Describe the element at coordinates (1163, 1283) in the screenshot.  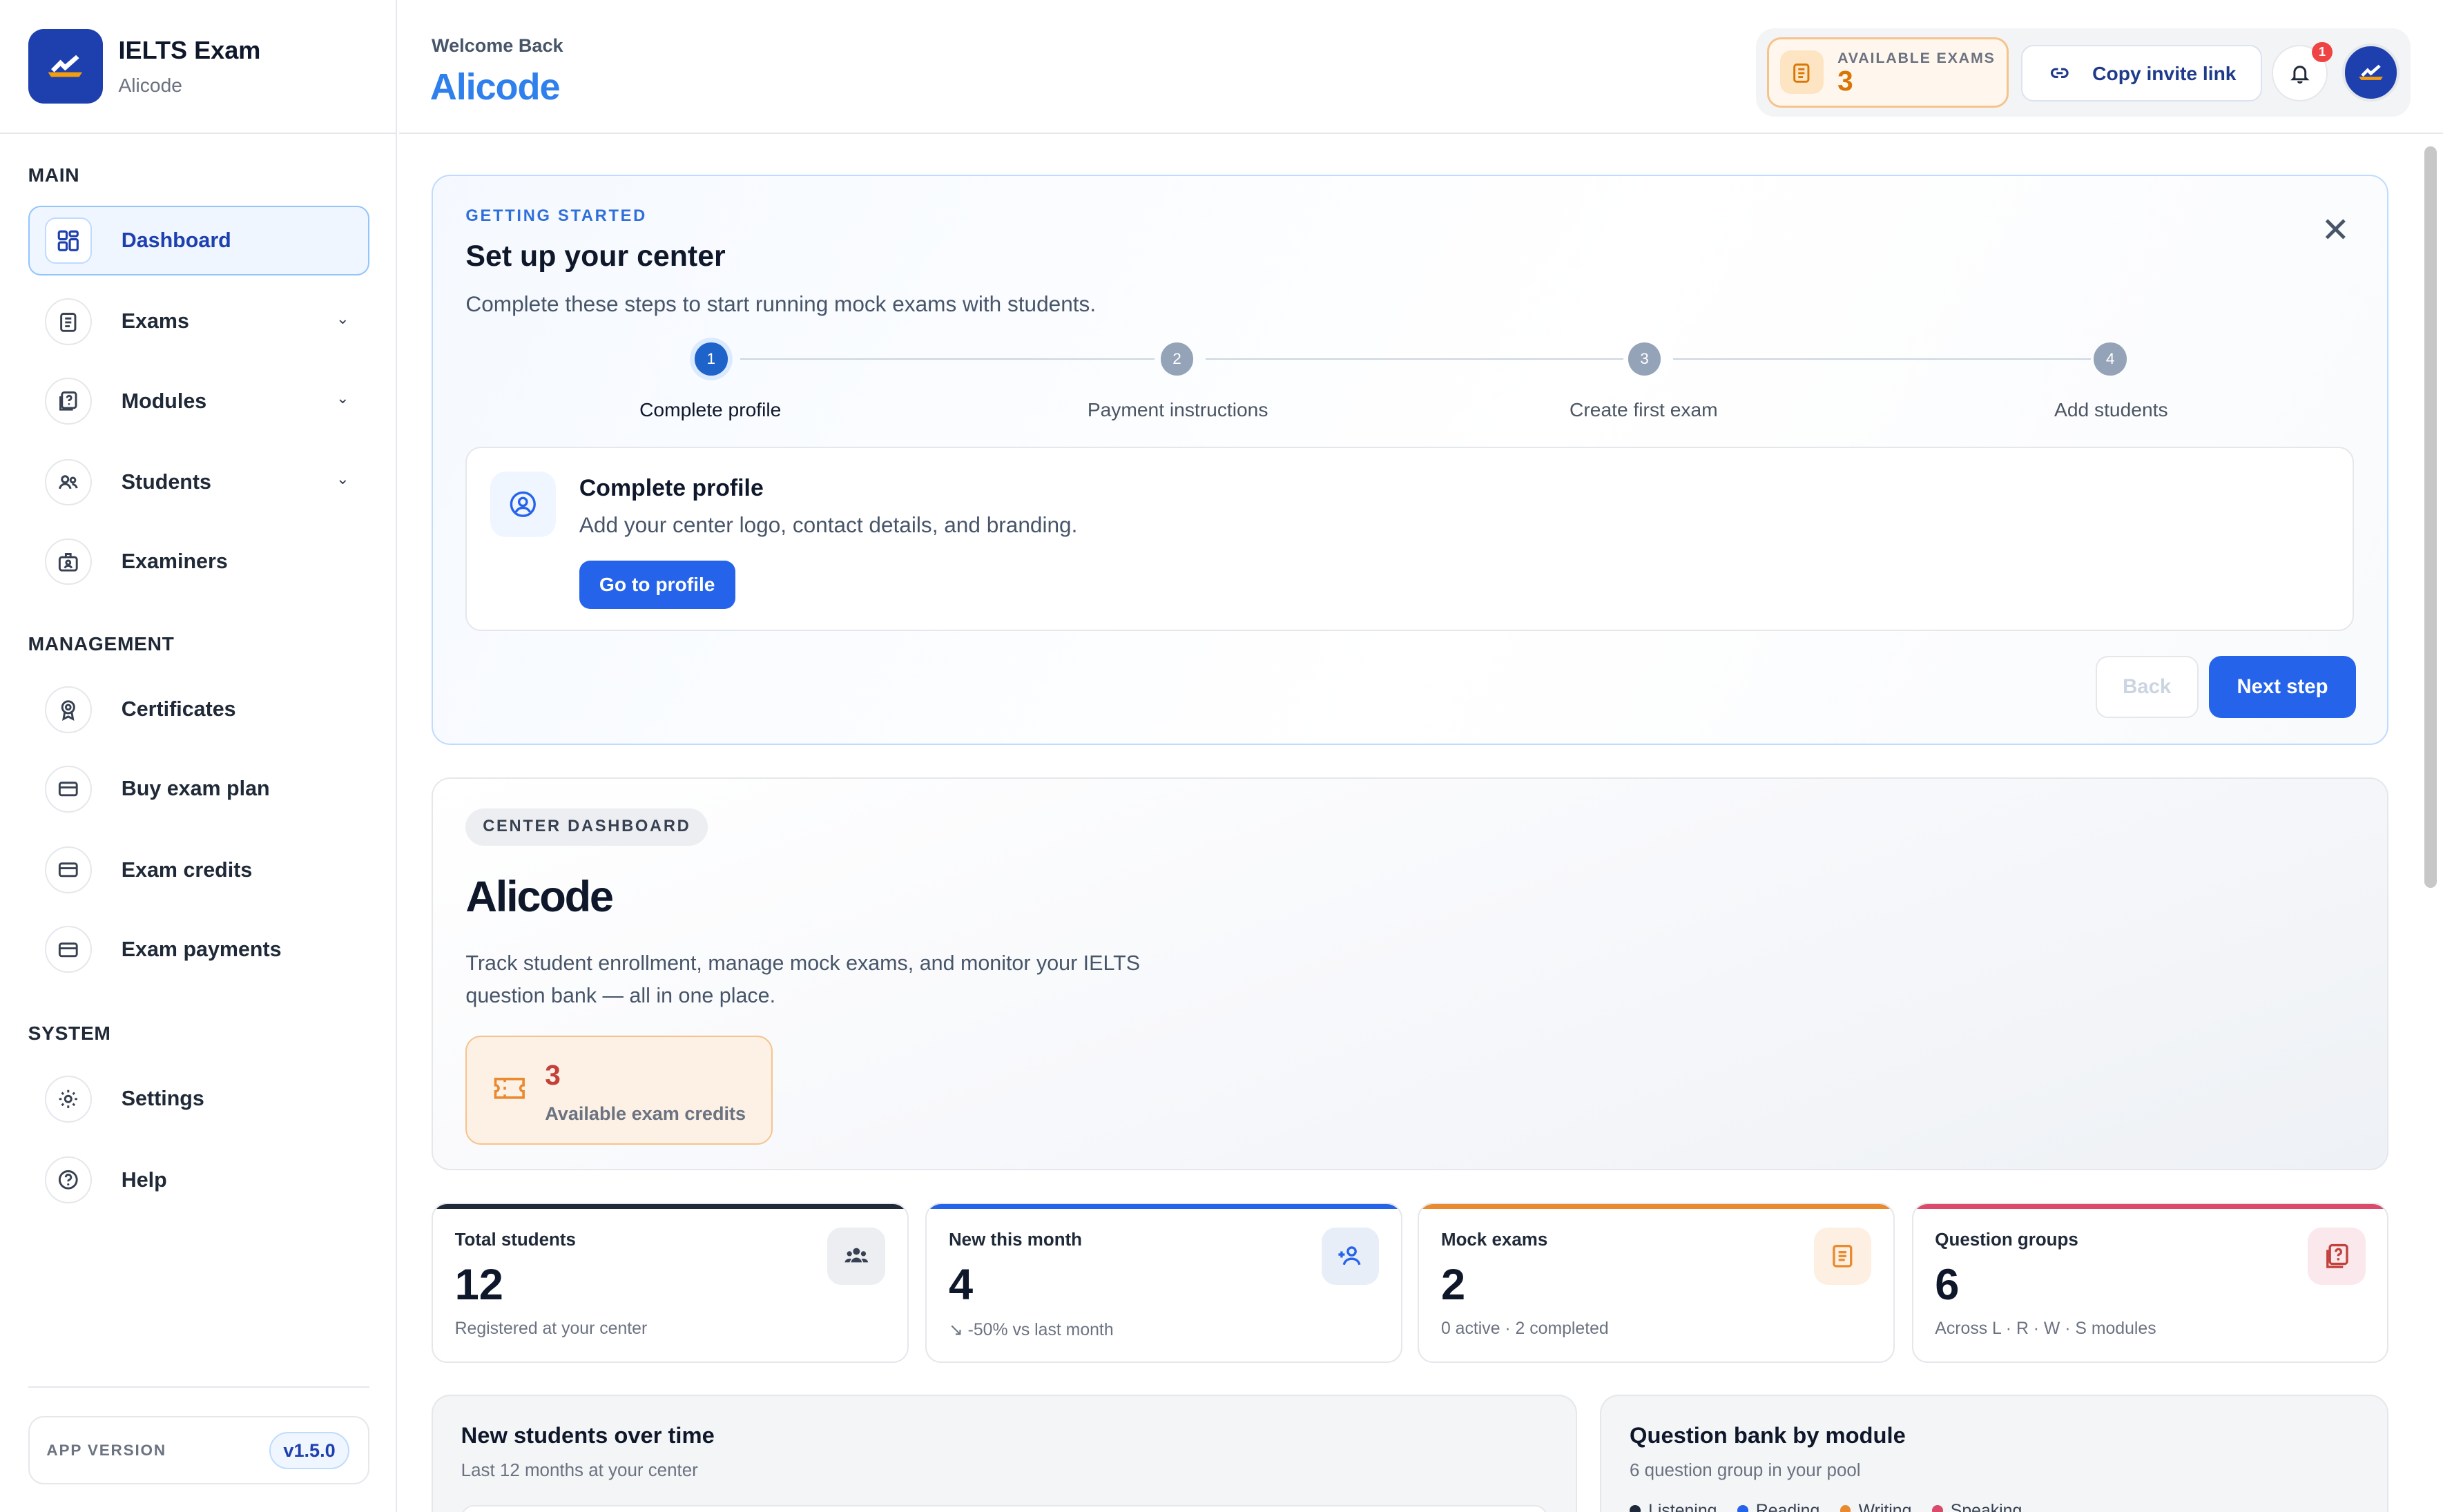
I see `stat-new-this-month: New this month 4 ↘ -50% vs last month` at that location.